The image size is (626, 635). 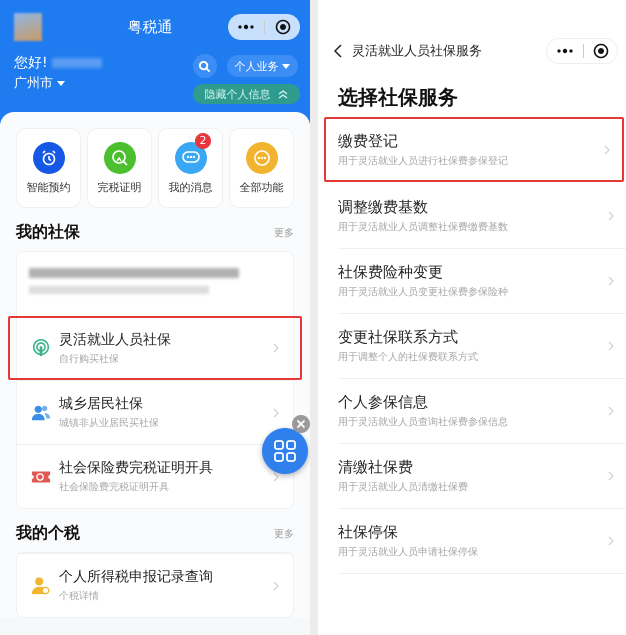 What do you see at coordinates (285, 451) in the screenshot?
I see `grid-icon` at bounding box center [285, 451].